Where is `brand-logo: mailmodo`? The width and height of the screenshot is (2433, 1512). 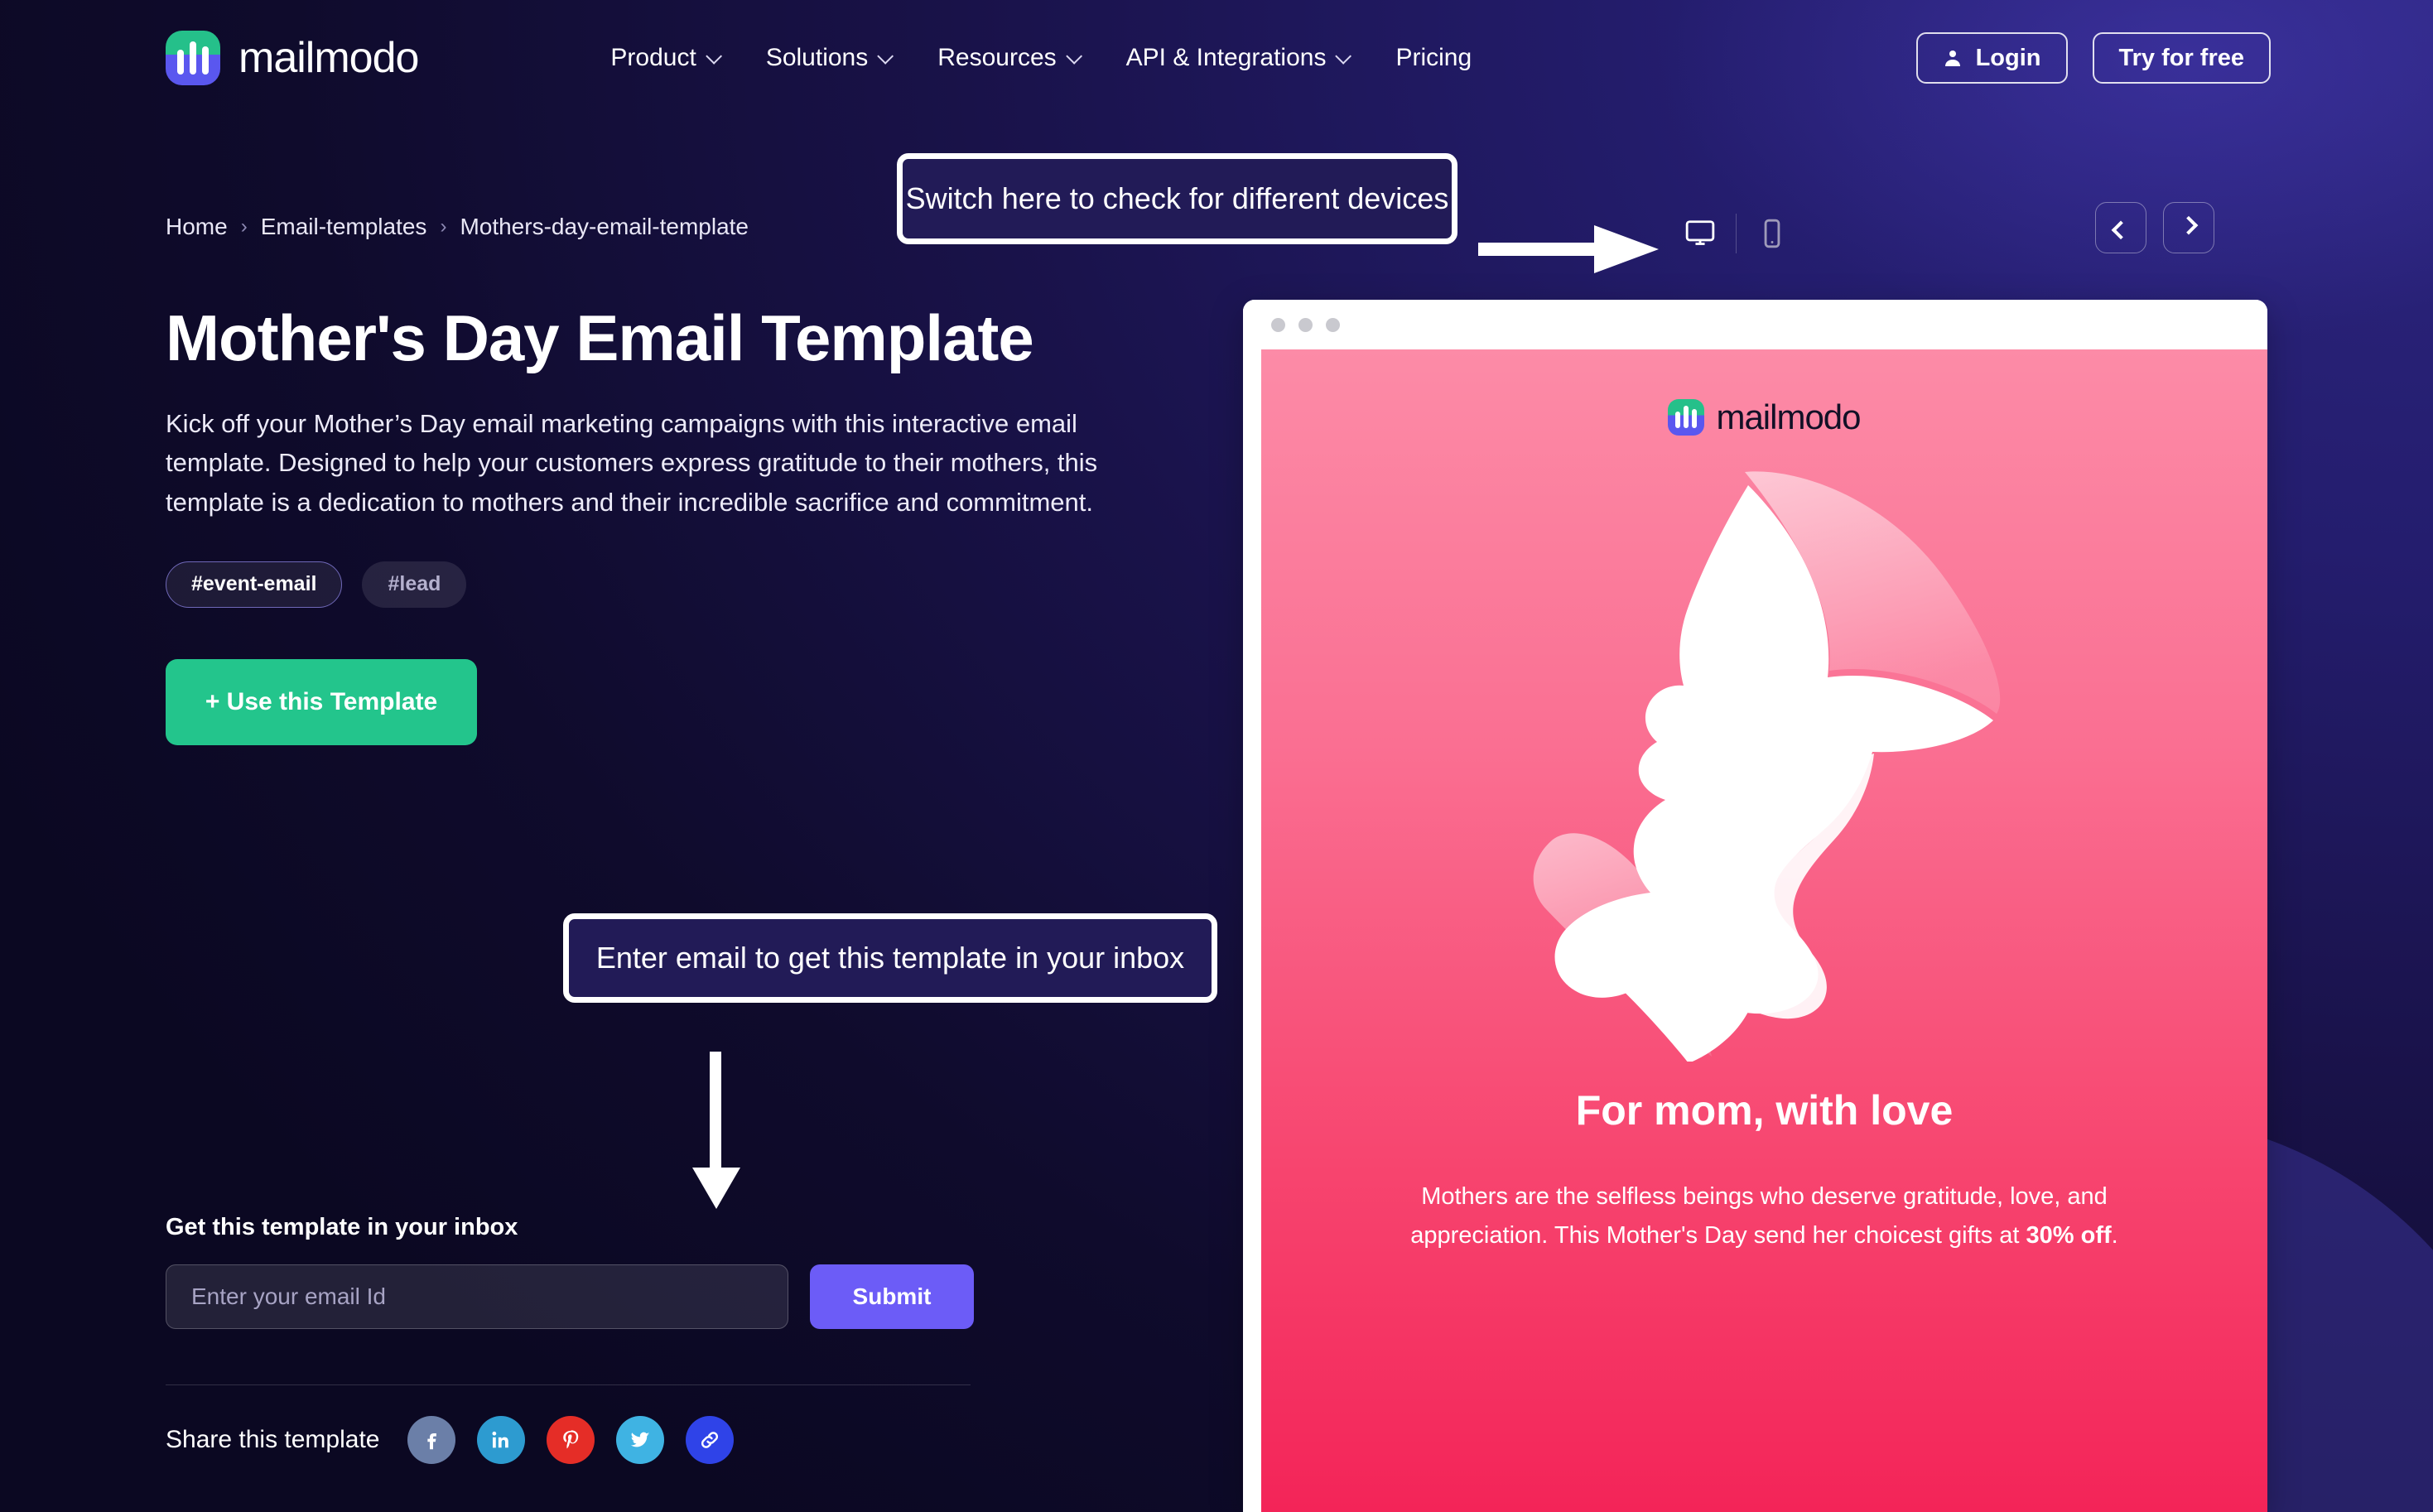
brand-logo: mailmodo is located at coordinates (292, 58).